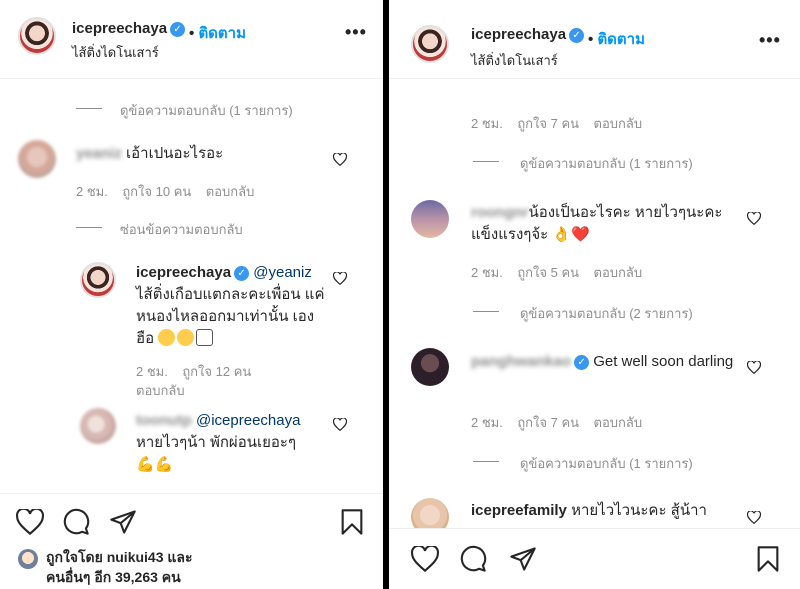  Describe the element at coordinates (99, 154) in the screenshot. I see `comment-username: yeaniz` at that location.